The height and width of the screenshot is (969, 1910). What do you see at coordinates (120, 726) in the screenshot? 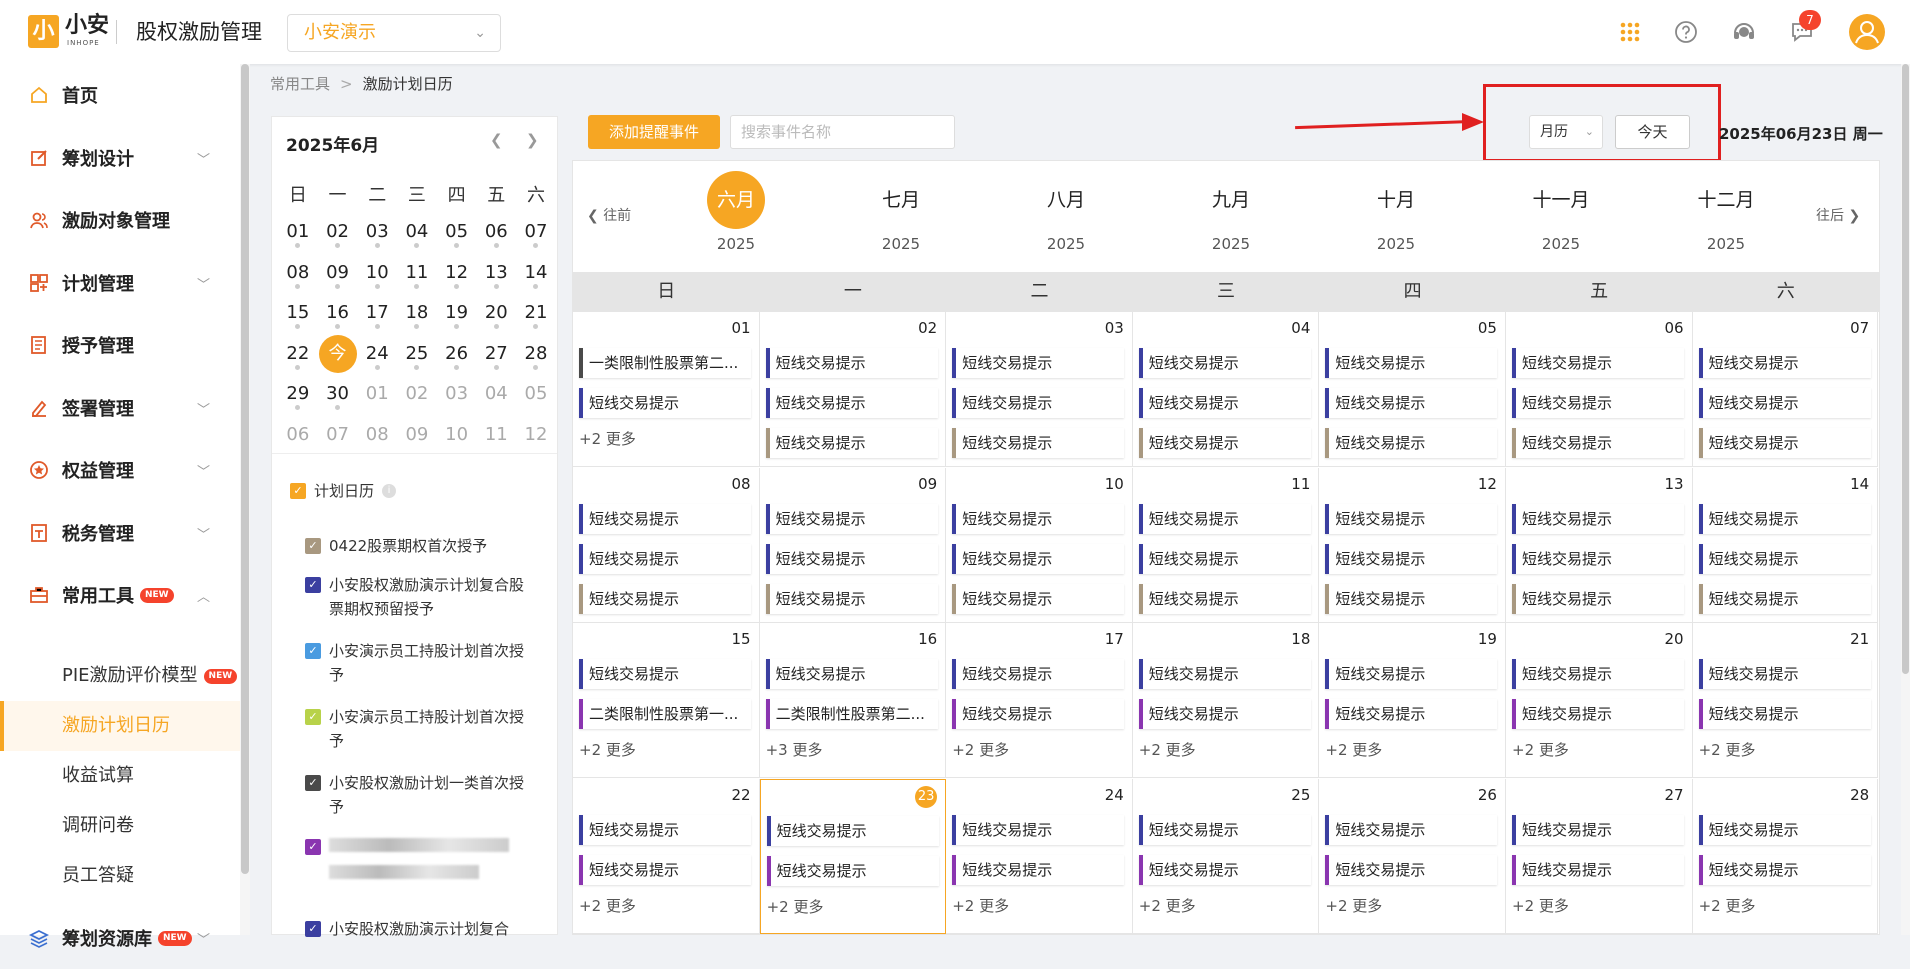
I see `sidebar-subitem-2: 激励计划日历` at bounding box center [120, 726].